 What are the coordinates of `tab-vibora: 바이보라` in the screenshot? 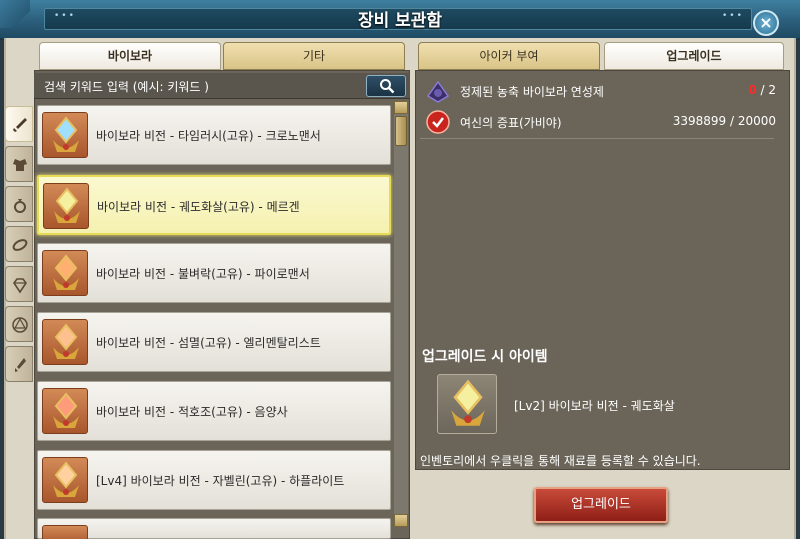 It's located at (130, 56).